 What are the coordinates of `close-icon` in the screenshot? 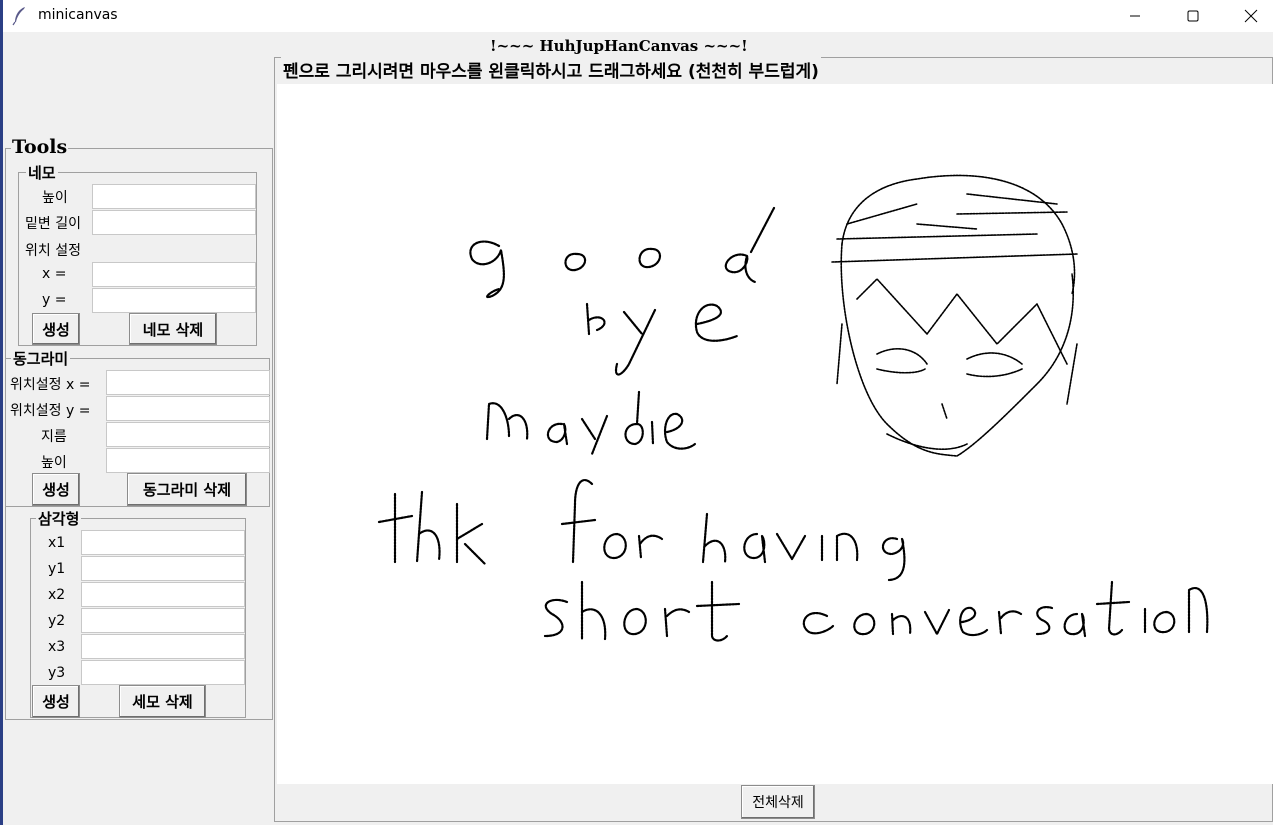 It's located at (1247, 16).